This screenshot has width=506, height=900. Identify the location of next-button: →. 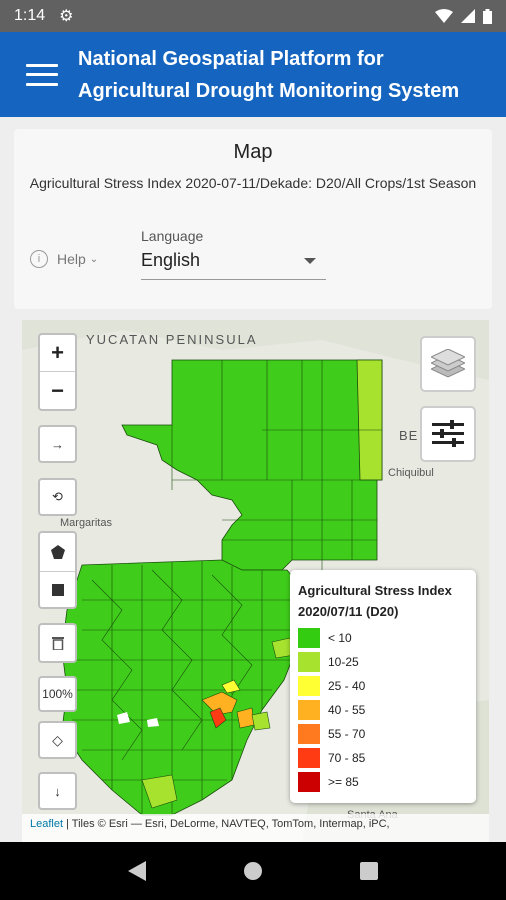
(57, 444).